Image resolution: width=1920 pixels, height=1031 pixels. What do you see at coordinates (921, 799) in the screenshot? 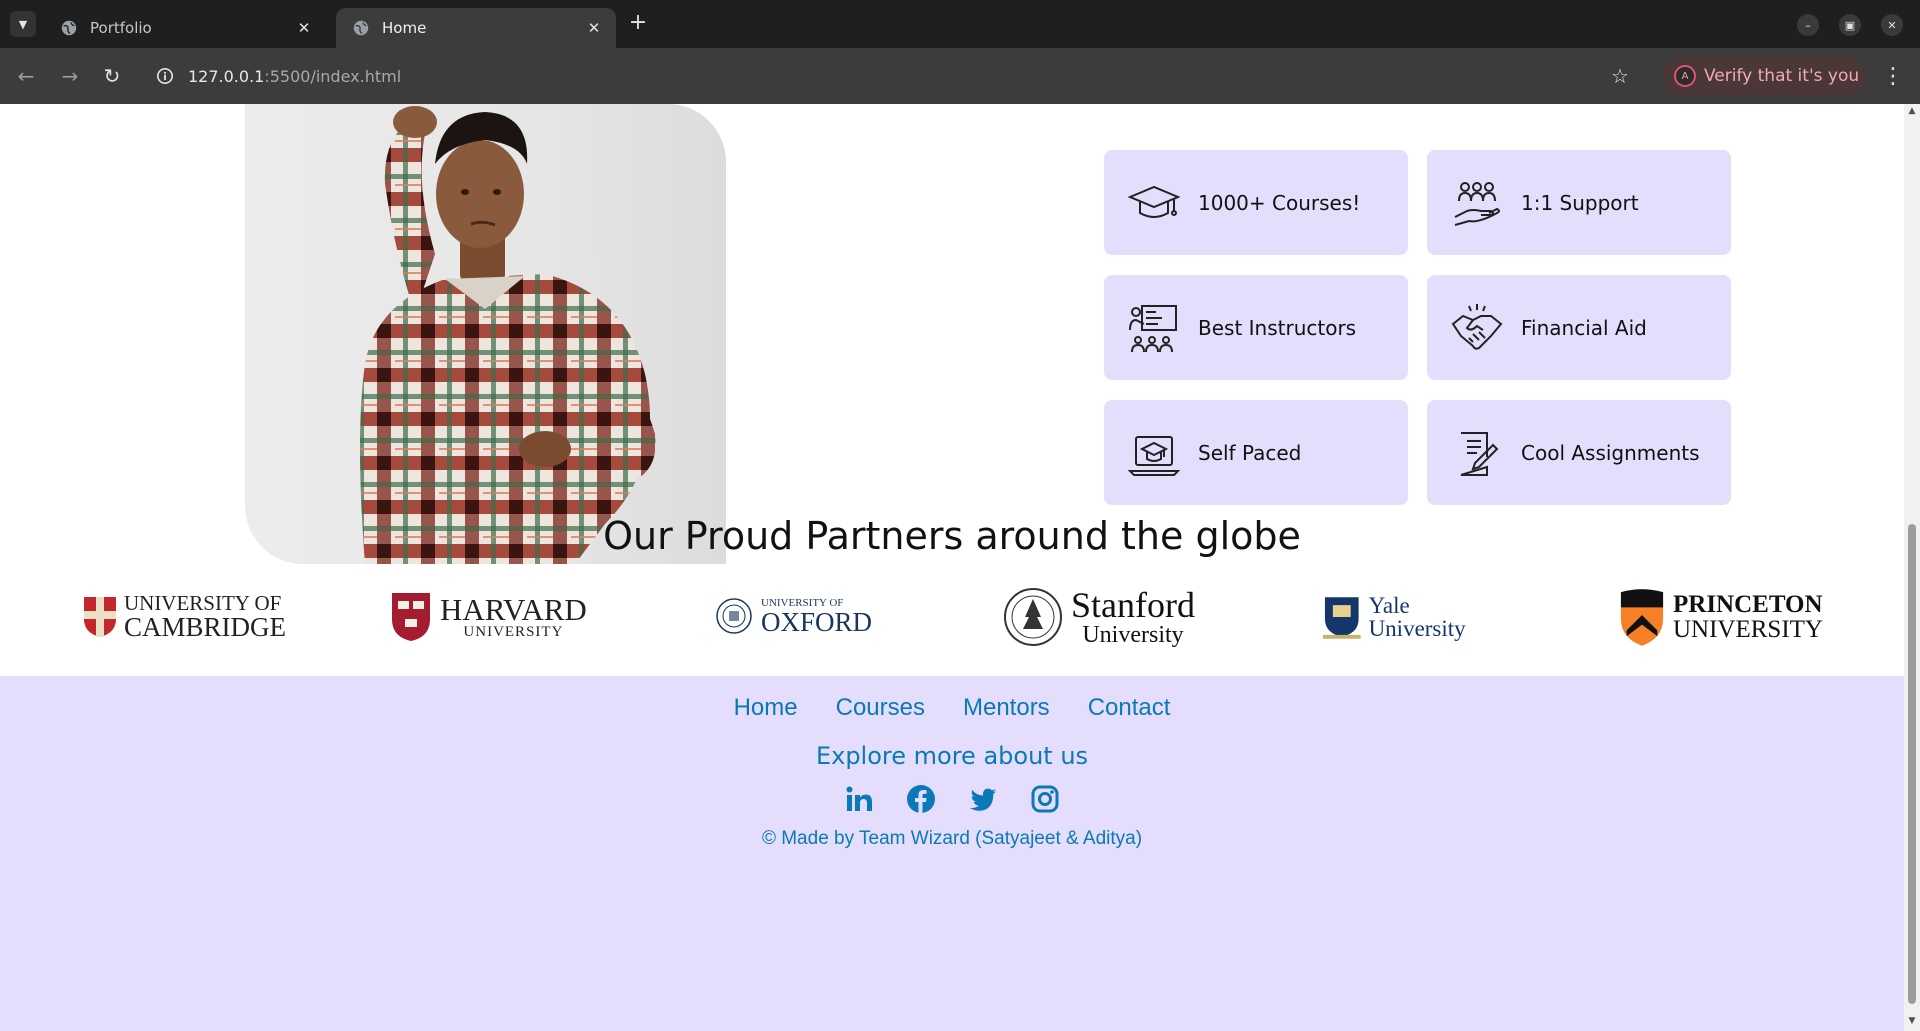
I see `facebook-icon` at bounding box center [921, 799].